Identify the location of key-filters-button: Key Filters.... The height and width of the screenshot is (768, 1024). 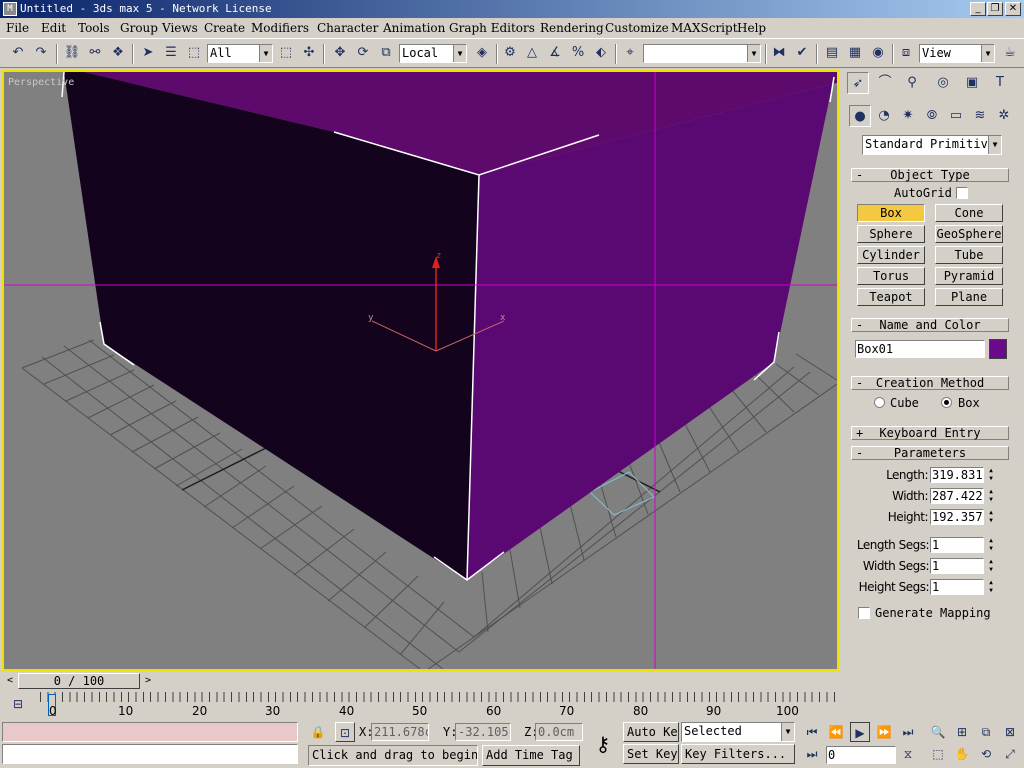
(738, 754).